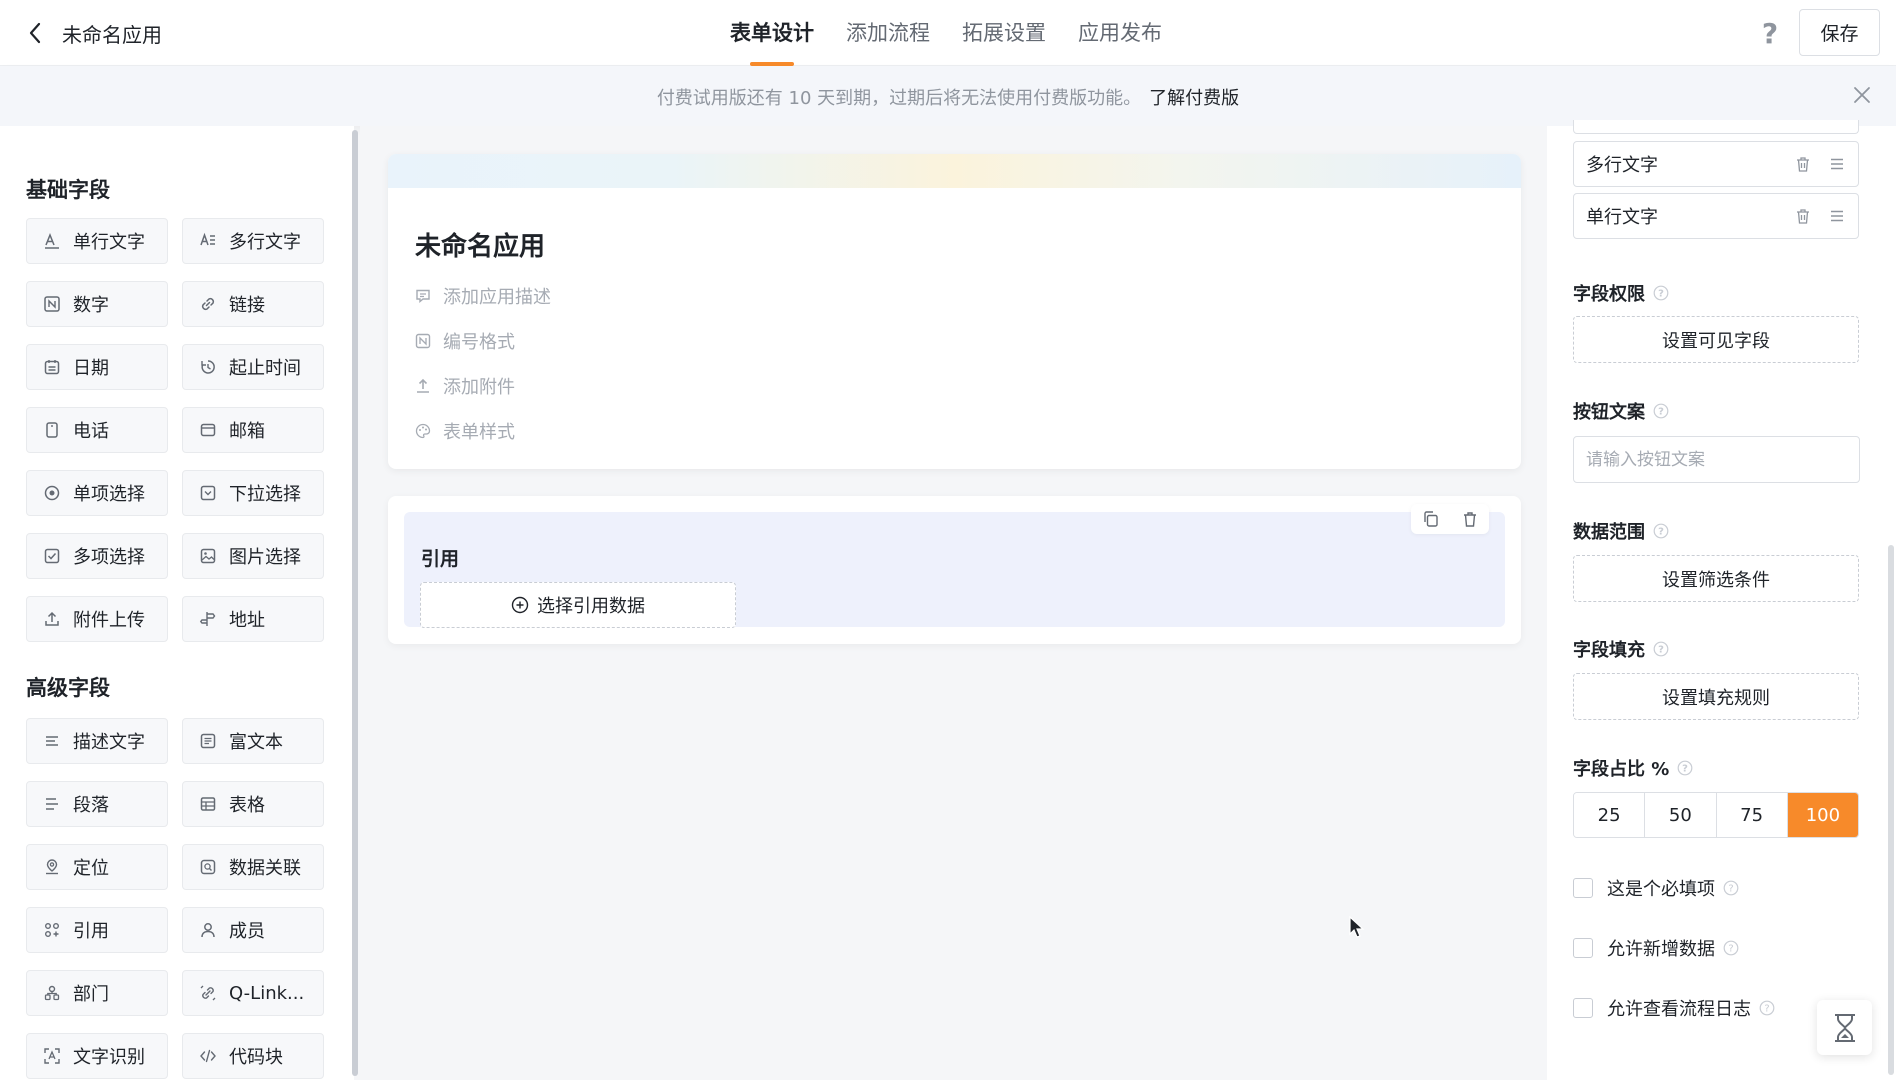 The height and width of the screenshot is (1080, 1896). I want to click on field-label: 邮箱, so click(247, 431).